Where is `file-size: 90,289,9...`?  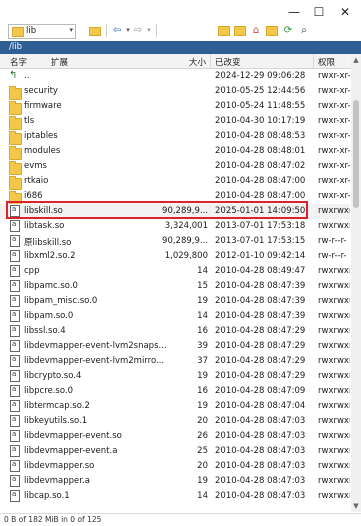 file-size: 90,289,9... is located at coordinates (185, 241).